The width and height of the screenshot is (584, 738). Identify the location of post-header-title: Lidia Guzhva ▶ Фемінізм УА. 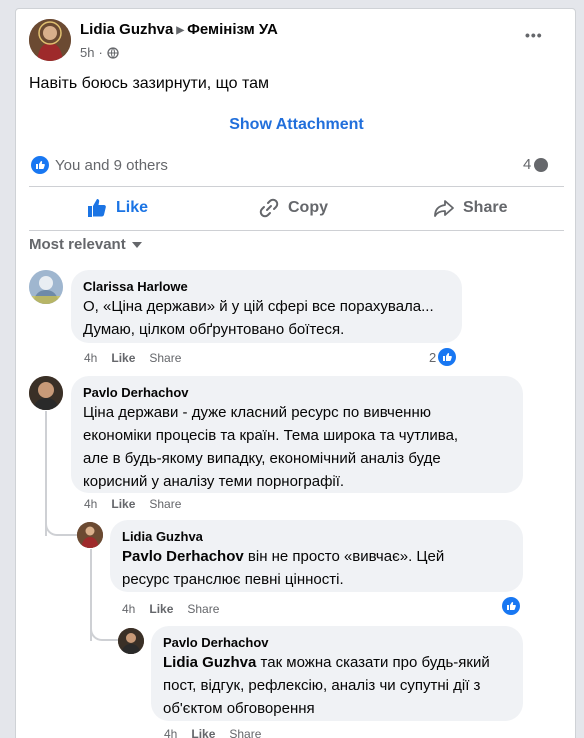
(179, 29).